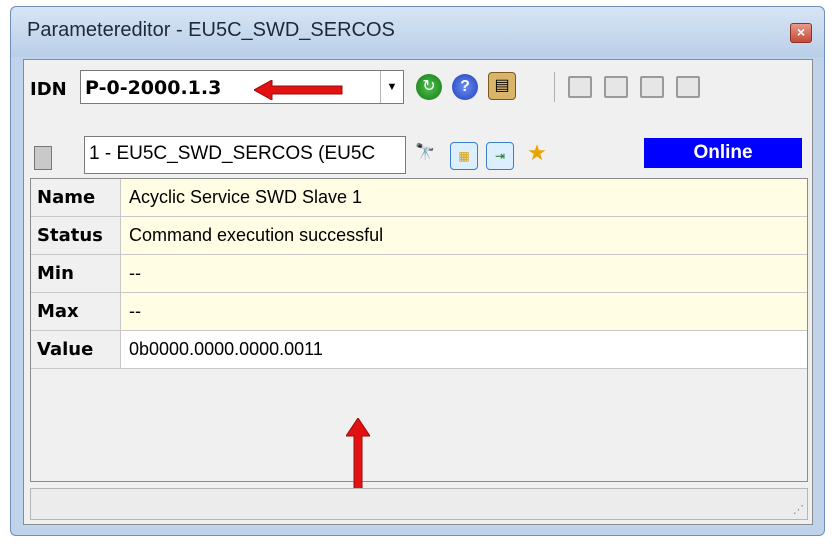 Image resolution: width=835 pixels, height=544 pixels. Describe the element at coordinates (798, 509) in the screenshot. I see `resize-grip-icon: ⋰` at that location.